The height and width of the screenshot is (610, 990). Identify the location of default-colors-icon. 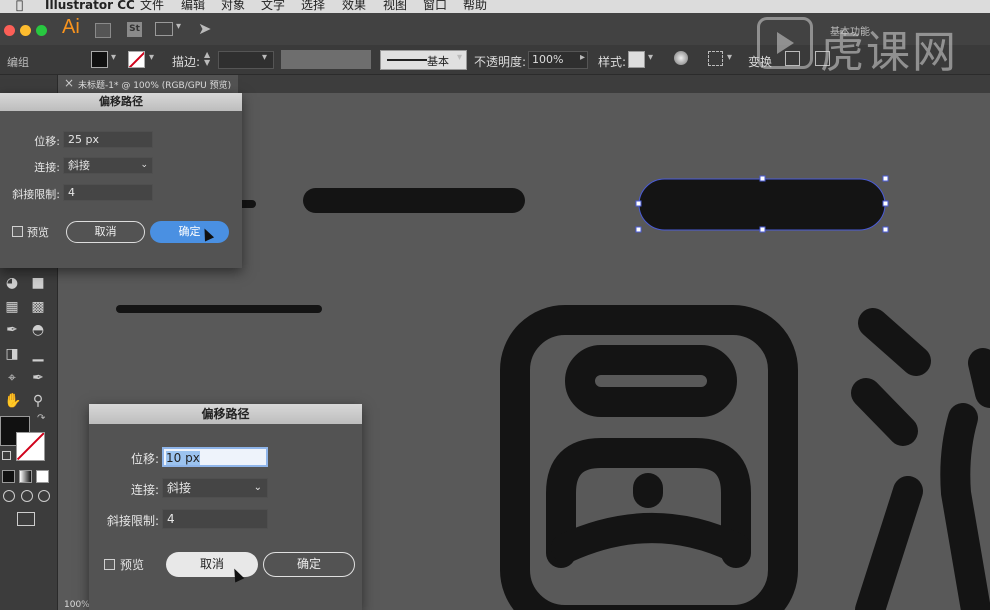
(6, 455).